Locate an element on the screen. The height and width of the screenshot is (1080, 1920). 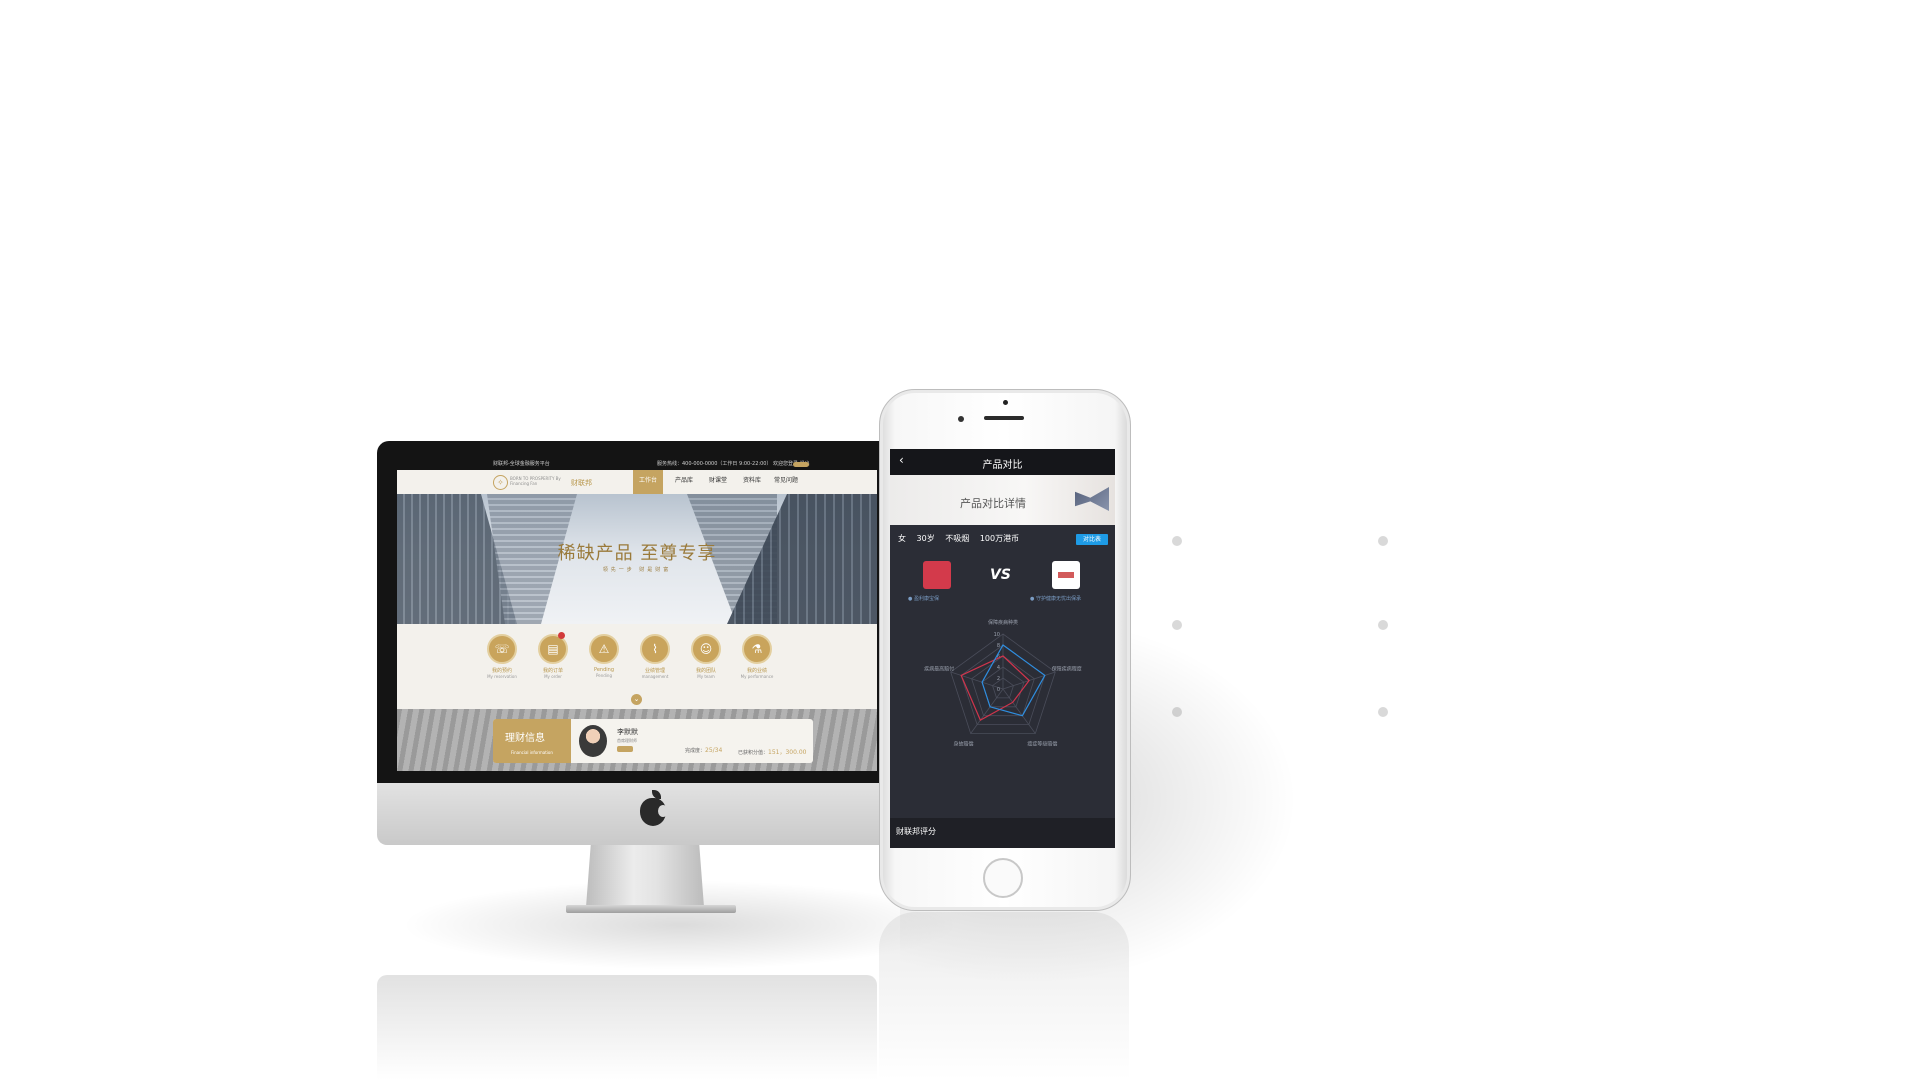
compare-table-button: 对比表 is located at coordinates (1092, 539).